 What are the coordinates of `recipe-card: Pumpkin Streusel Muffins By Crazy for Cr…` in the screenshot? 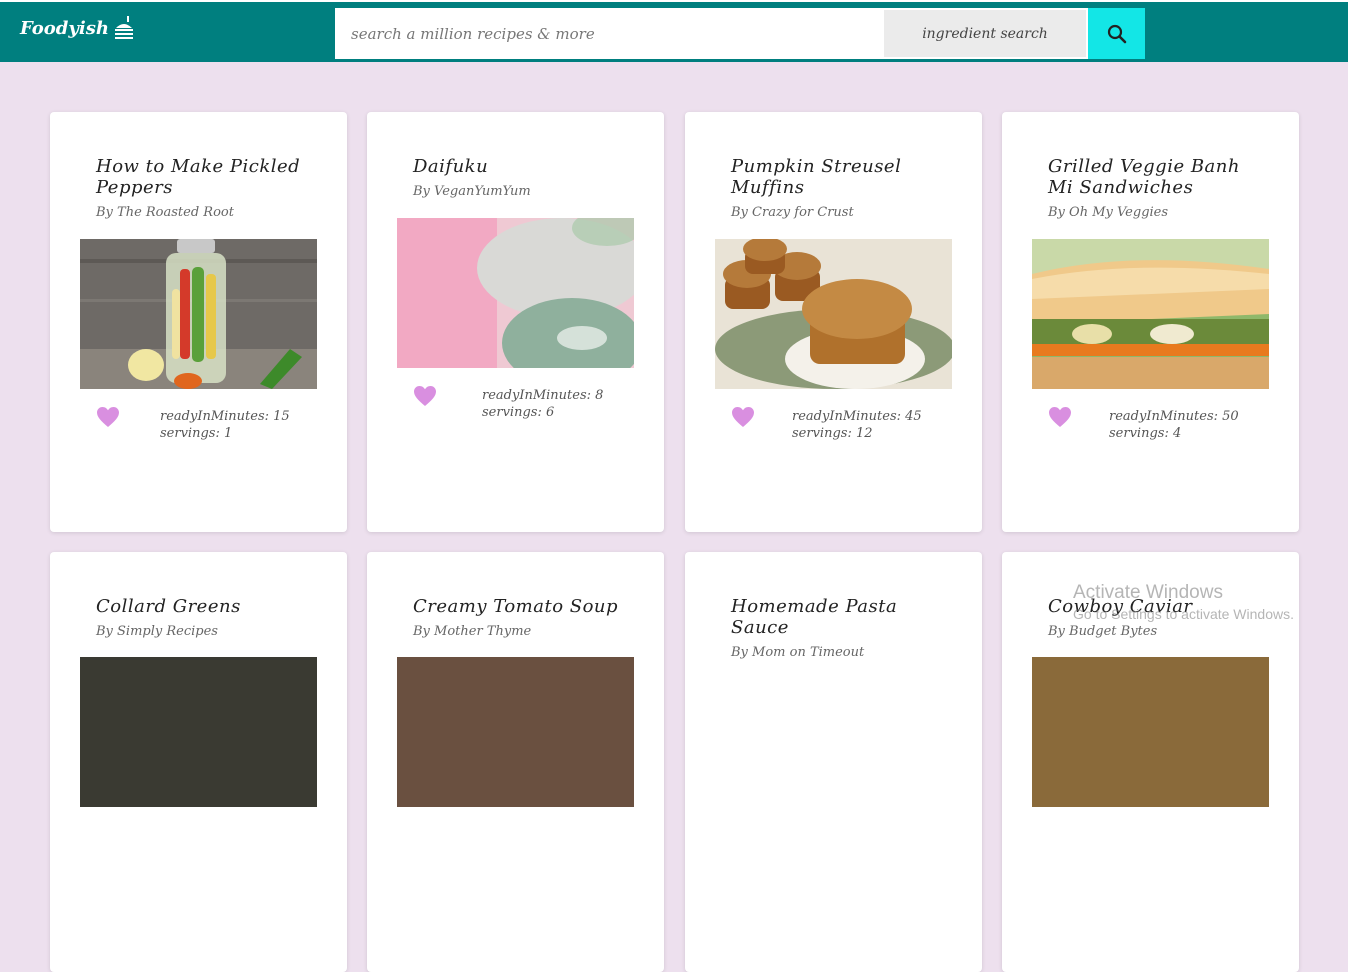 It's located at (833, 322).